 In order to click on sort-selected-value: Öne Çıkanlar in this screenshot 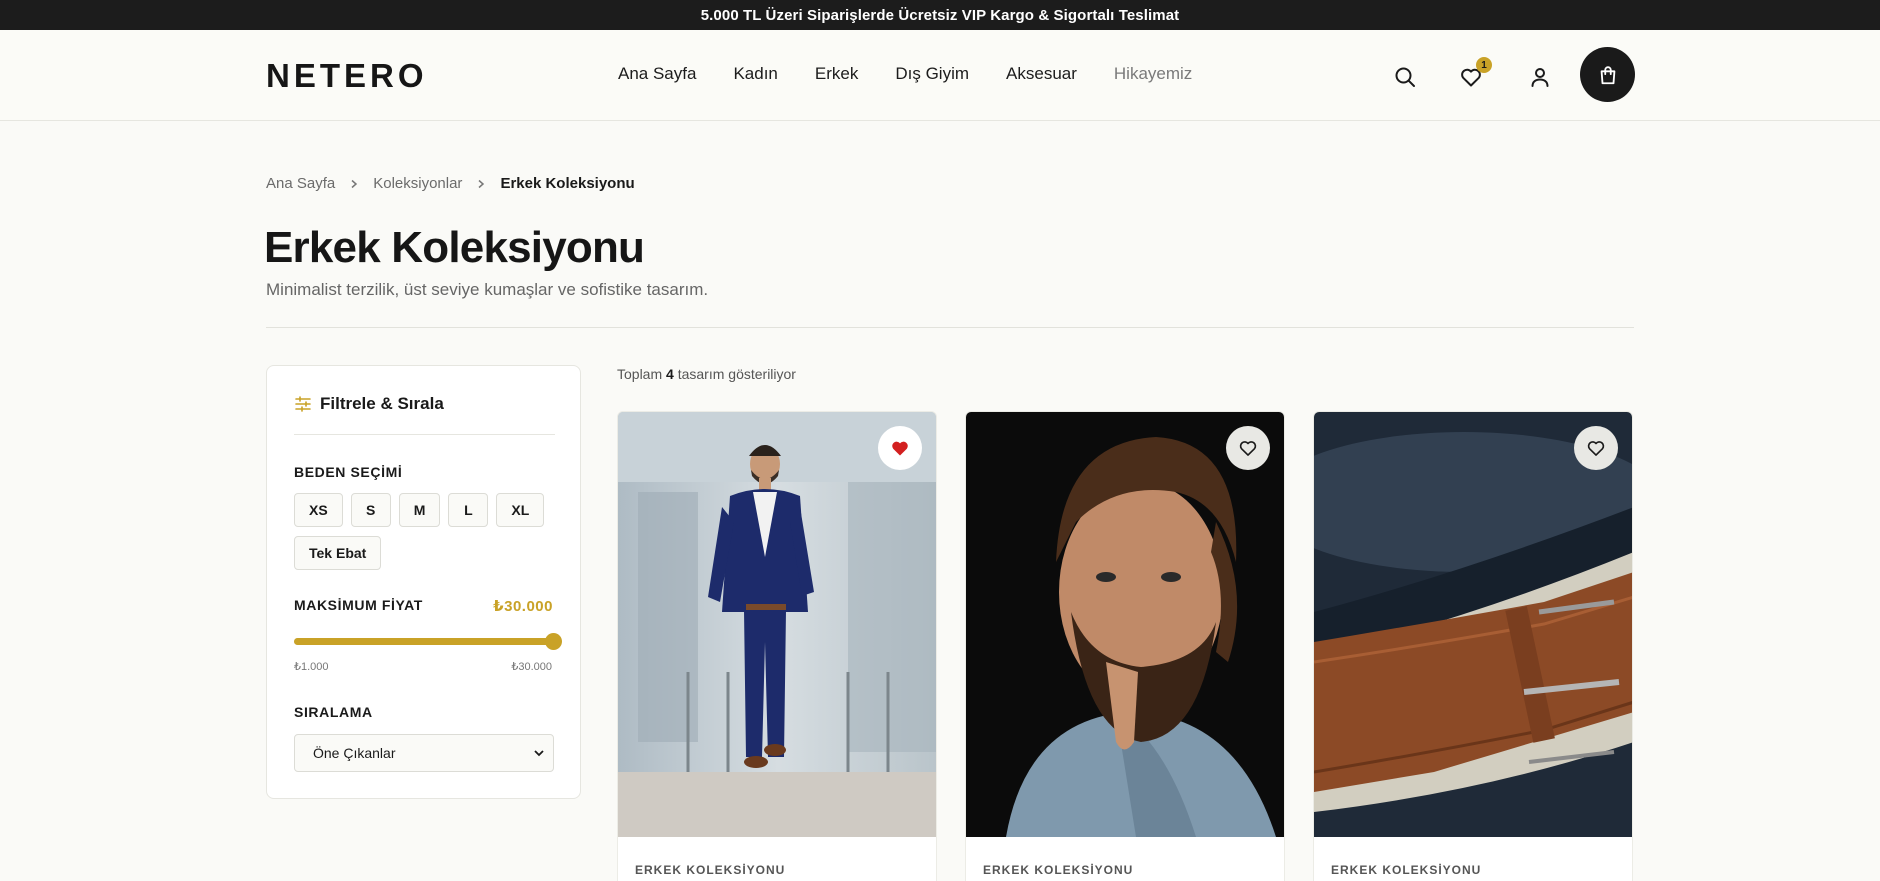, I will do `click(354, 753)`.